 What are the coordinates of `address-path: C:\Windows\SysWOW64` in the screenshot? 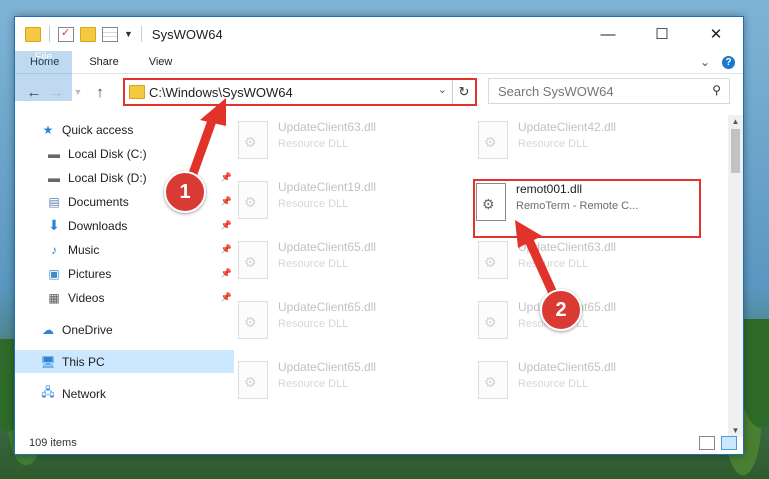 It's located at (221, 92).